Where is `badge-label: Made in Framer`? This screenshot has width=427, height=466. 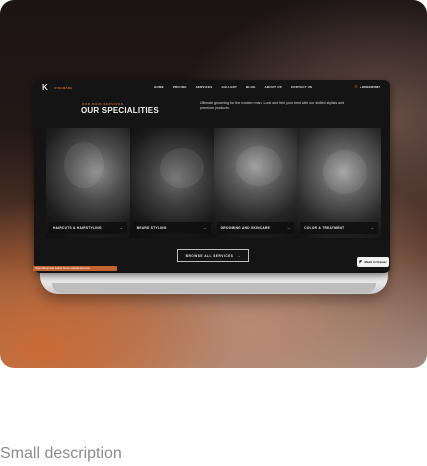
badge-label: Made in Framer is located at coordinates (375, 262).